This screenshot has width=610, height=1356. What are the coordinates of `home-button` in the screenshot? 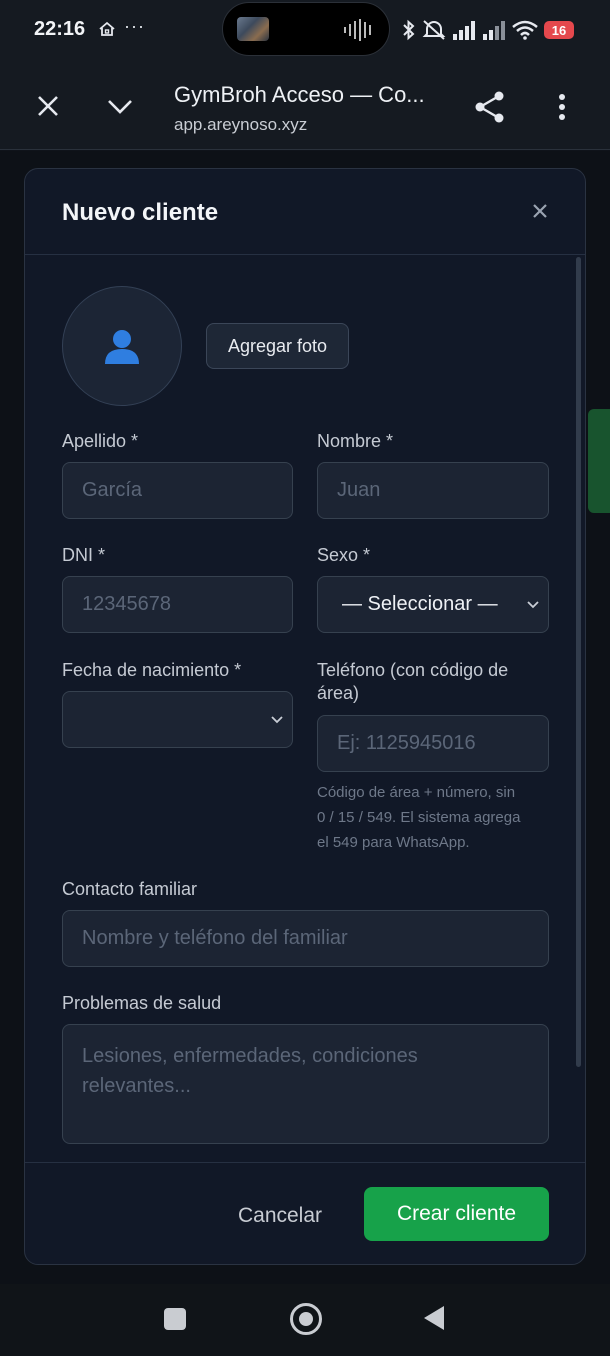 It's located at (306, 1319).